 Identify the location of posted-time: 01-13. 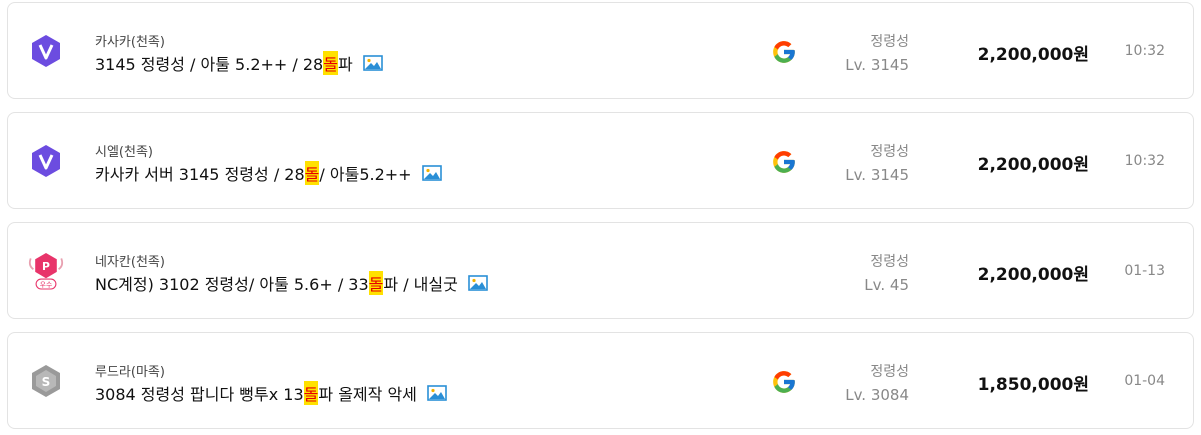
(1144, 271).